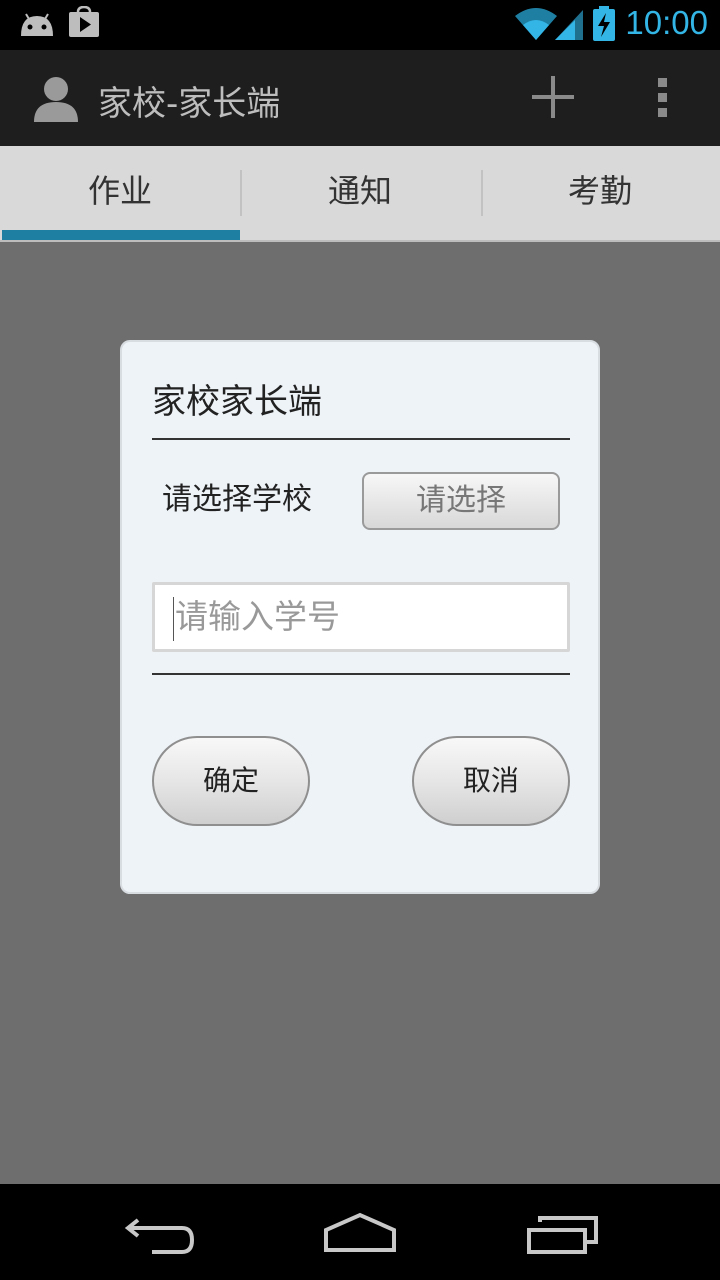 This screenshot has width=720, height=1280. What do you see at coordinates (120, 194) in the screenshot?
I see `tab-homework: 作业` at bounding box center [120, 194].